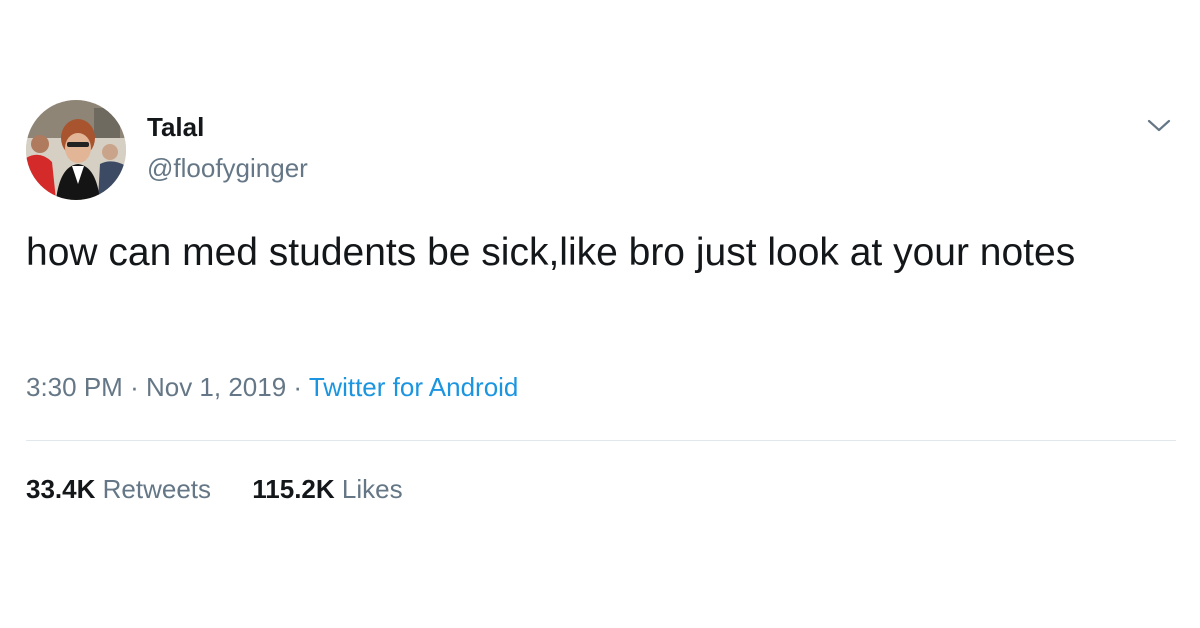 This screenshot has height=628, width=1200. What do you see at coordinates (175, 127) in the screenshot?
I see `display-name: Talal` at bounding box center [175, 127].